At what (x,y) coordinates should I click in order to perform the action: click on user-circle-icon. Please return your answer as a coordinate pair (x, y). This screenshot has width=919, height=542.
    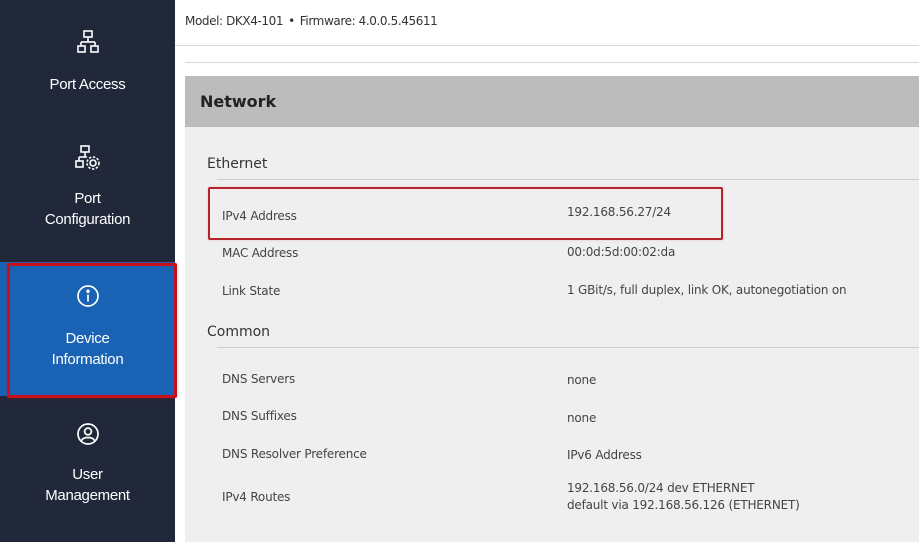
    Looking at the image, I should click on (87, 434).